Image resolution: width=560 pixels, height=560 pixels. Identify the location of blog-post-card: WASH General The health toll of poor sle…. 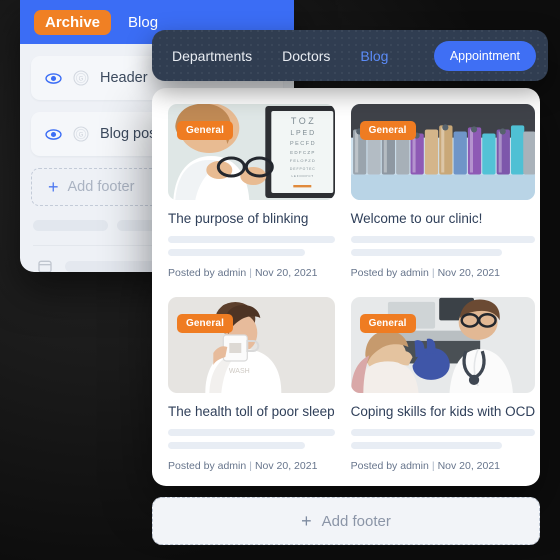
(251, 384).